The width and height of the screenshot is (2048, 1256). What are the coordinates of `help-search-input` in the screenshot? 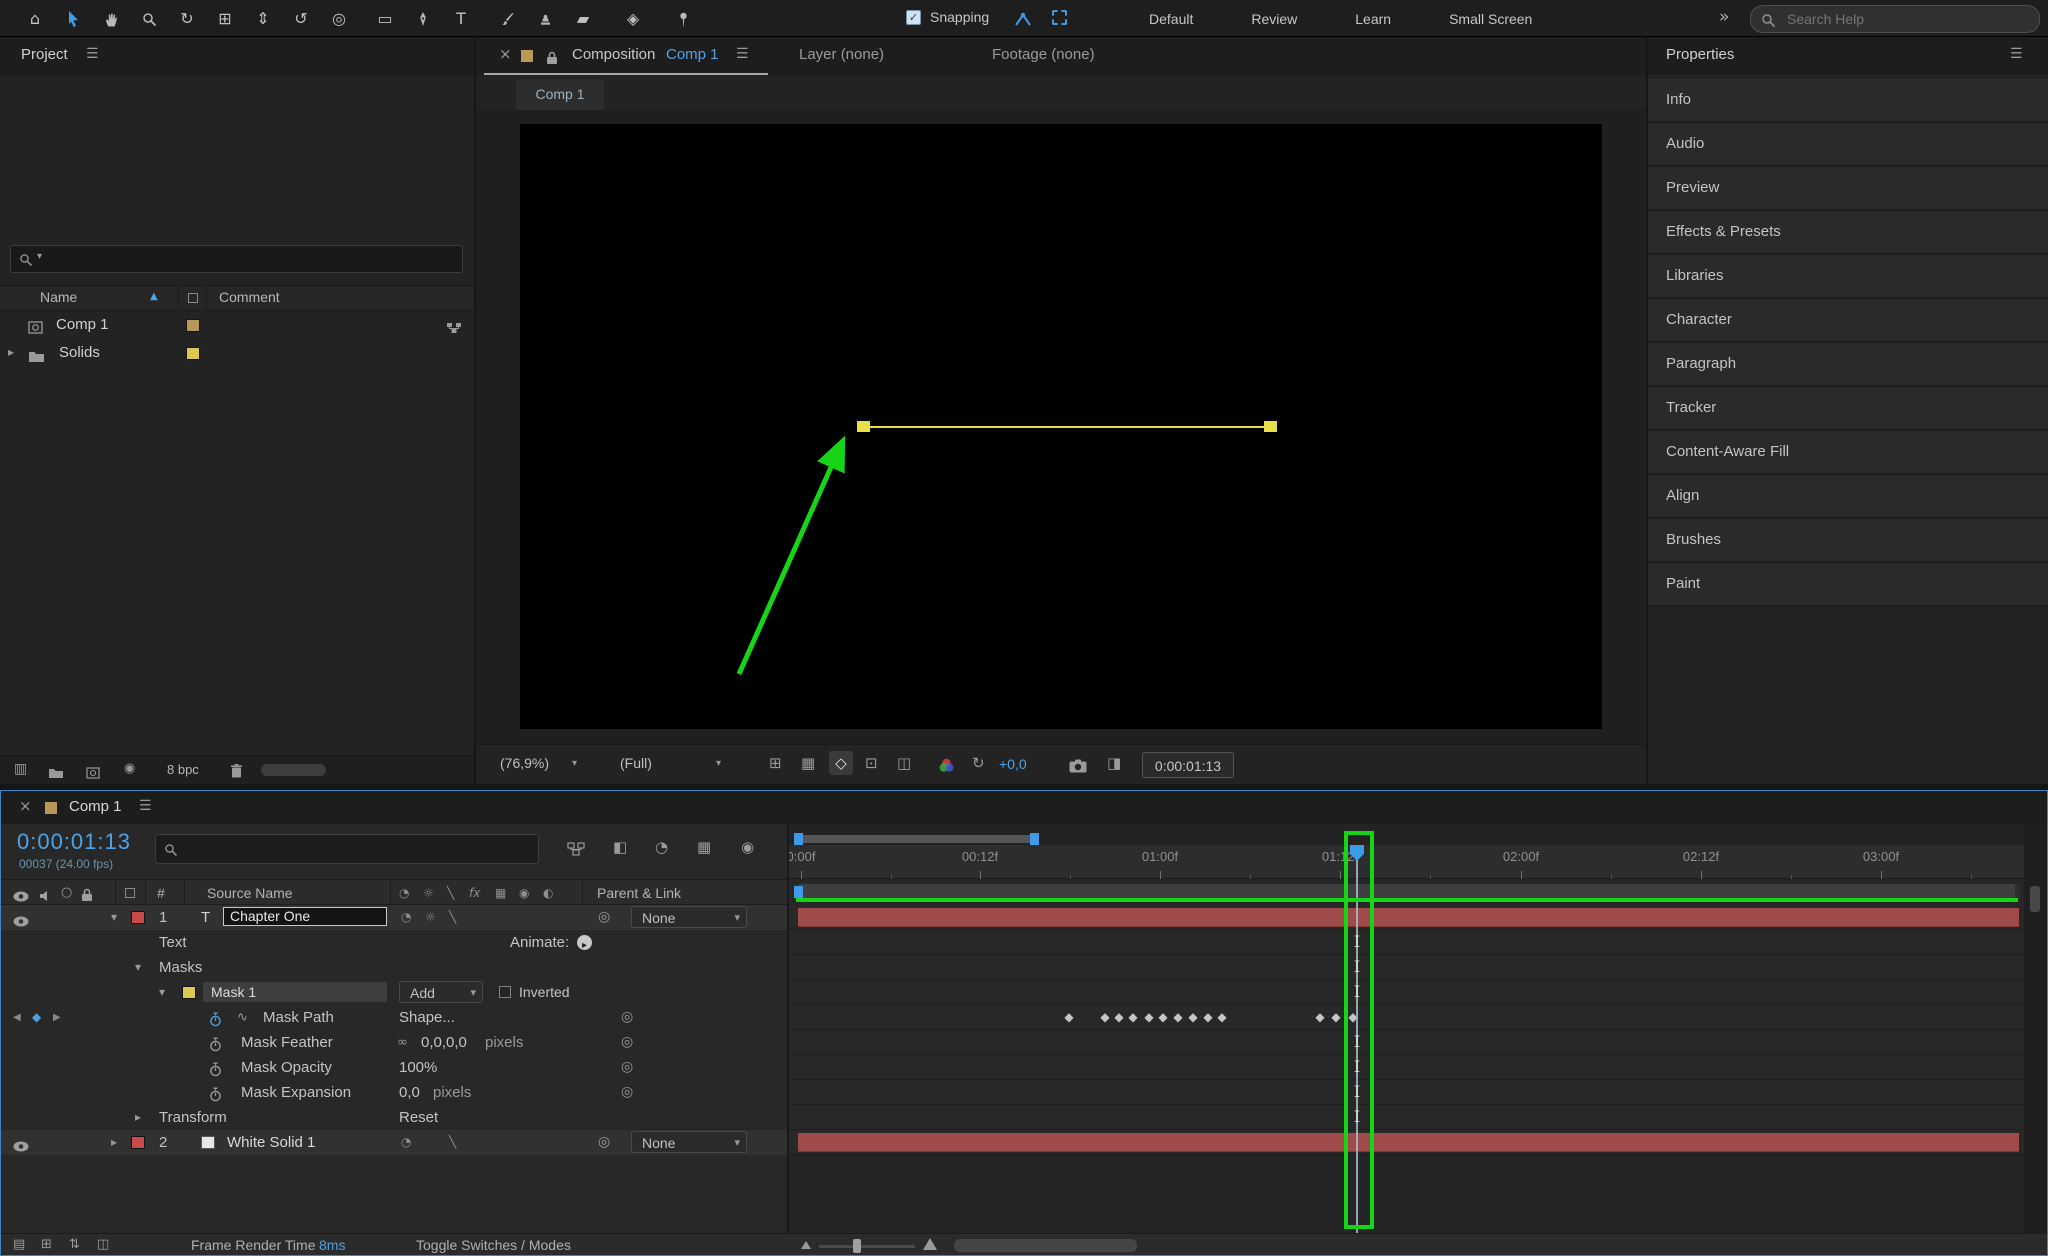 It's located at (1907, 19).